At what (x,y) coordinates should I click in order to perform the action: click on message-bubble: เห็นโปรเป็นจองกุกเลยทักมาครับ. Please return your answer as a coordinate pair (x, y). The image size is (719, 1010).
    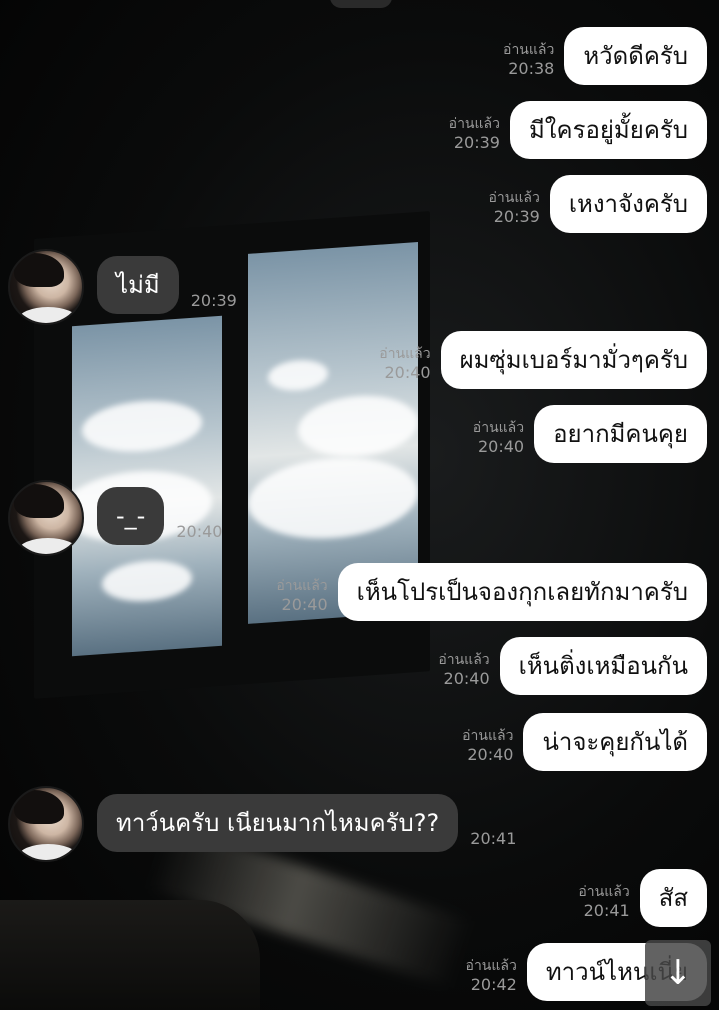
    Looking at the image, I should click on (522, 592).